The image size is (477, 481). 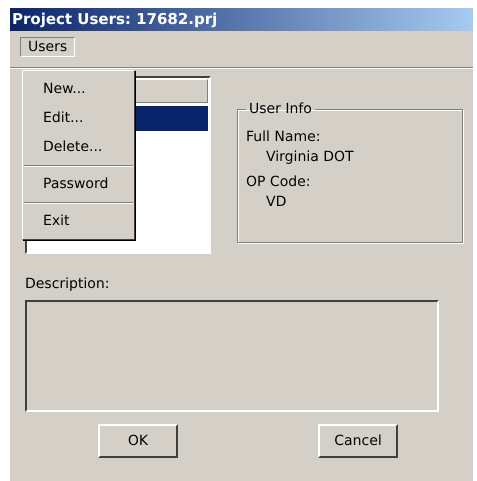 I want to click on cancel-button: Cancel, so click(x=358, y=441).